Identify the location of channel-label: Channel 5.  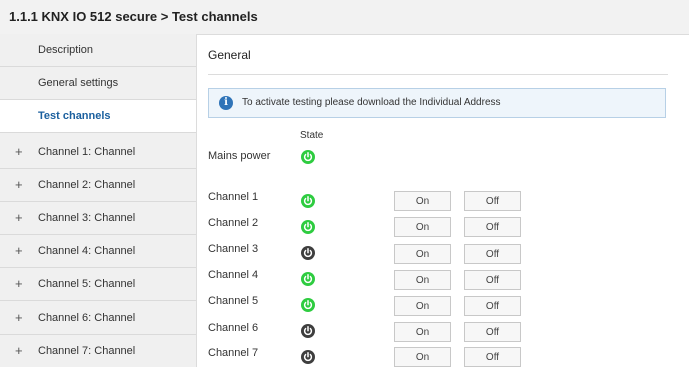
(233, 301).